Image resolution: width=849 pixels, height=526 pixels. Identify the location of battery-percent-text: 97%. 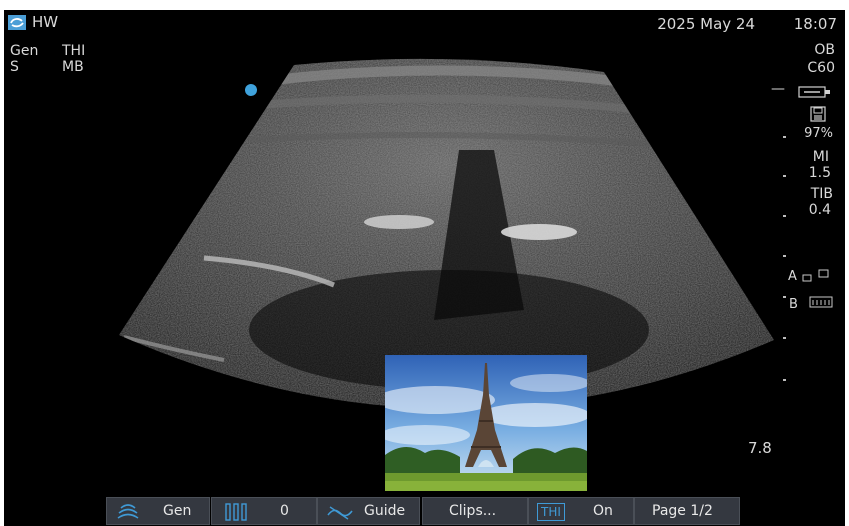
(818, 133).